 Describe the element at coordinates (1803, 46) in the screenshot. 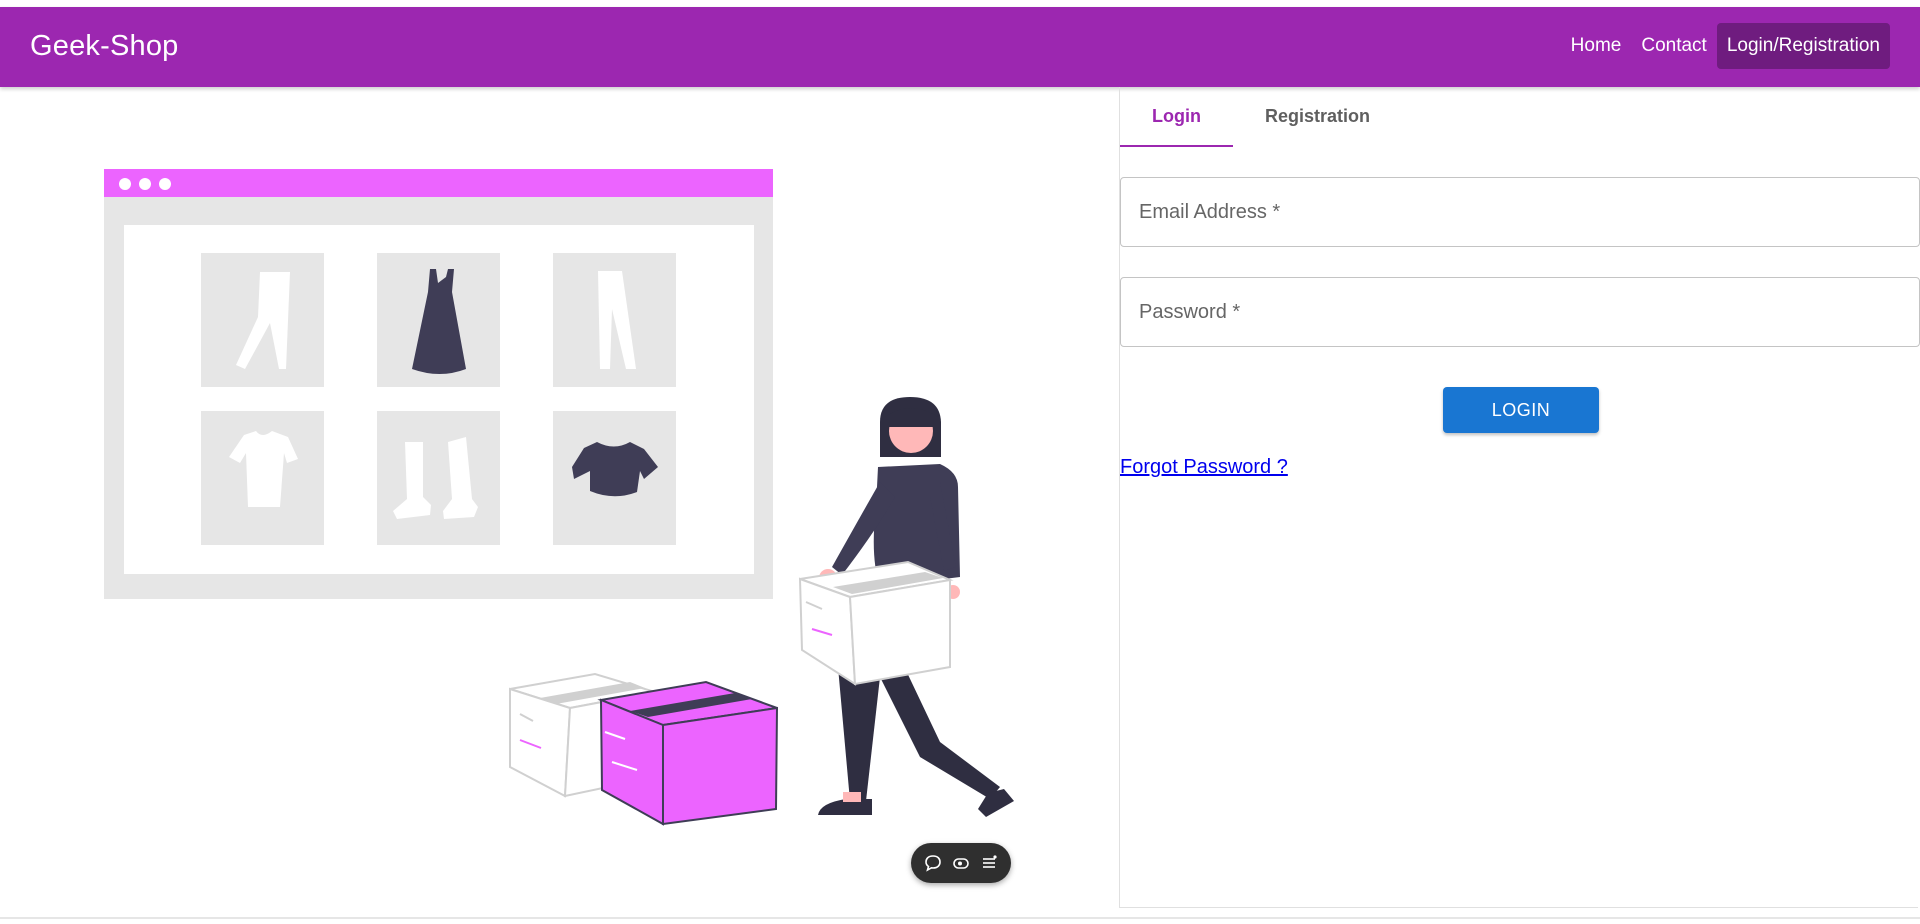

I see `nav-login-registration: Login/Registration` at that location.